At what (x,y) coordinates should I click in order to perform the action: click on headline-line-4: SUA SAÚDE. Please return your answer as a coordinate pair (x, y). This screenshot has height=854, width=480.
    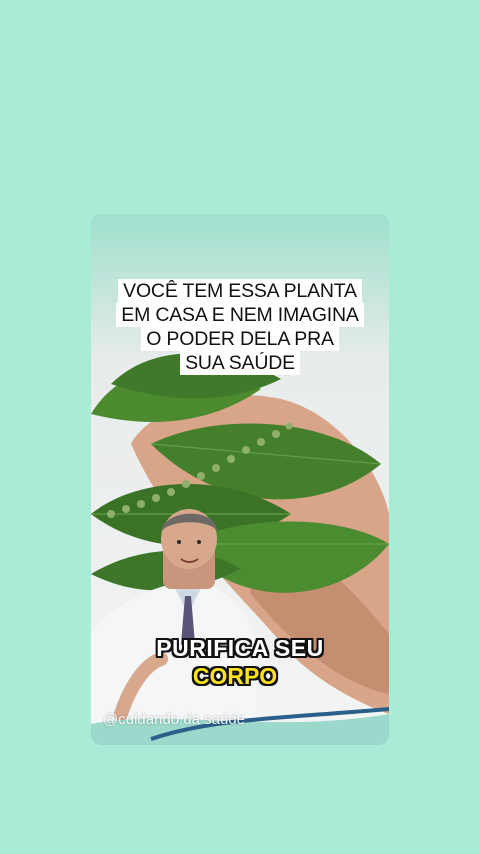
    Looking at the image, I should click on (240, 363).